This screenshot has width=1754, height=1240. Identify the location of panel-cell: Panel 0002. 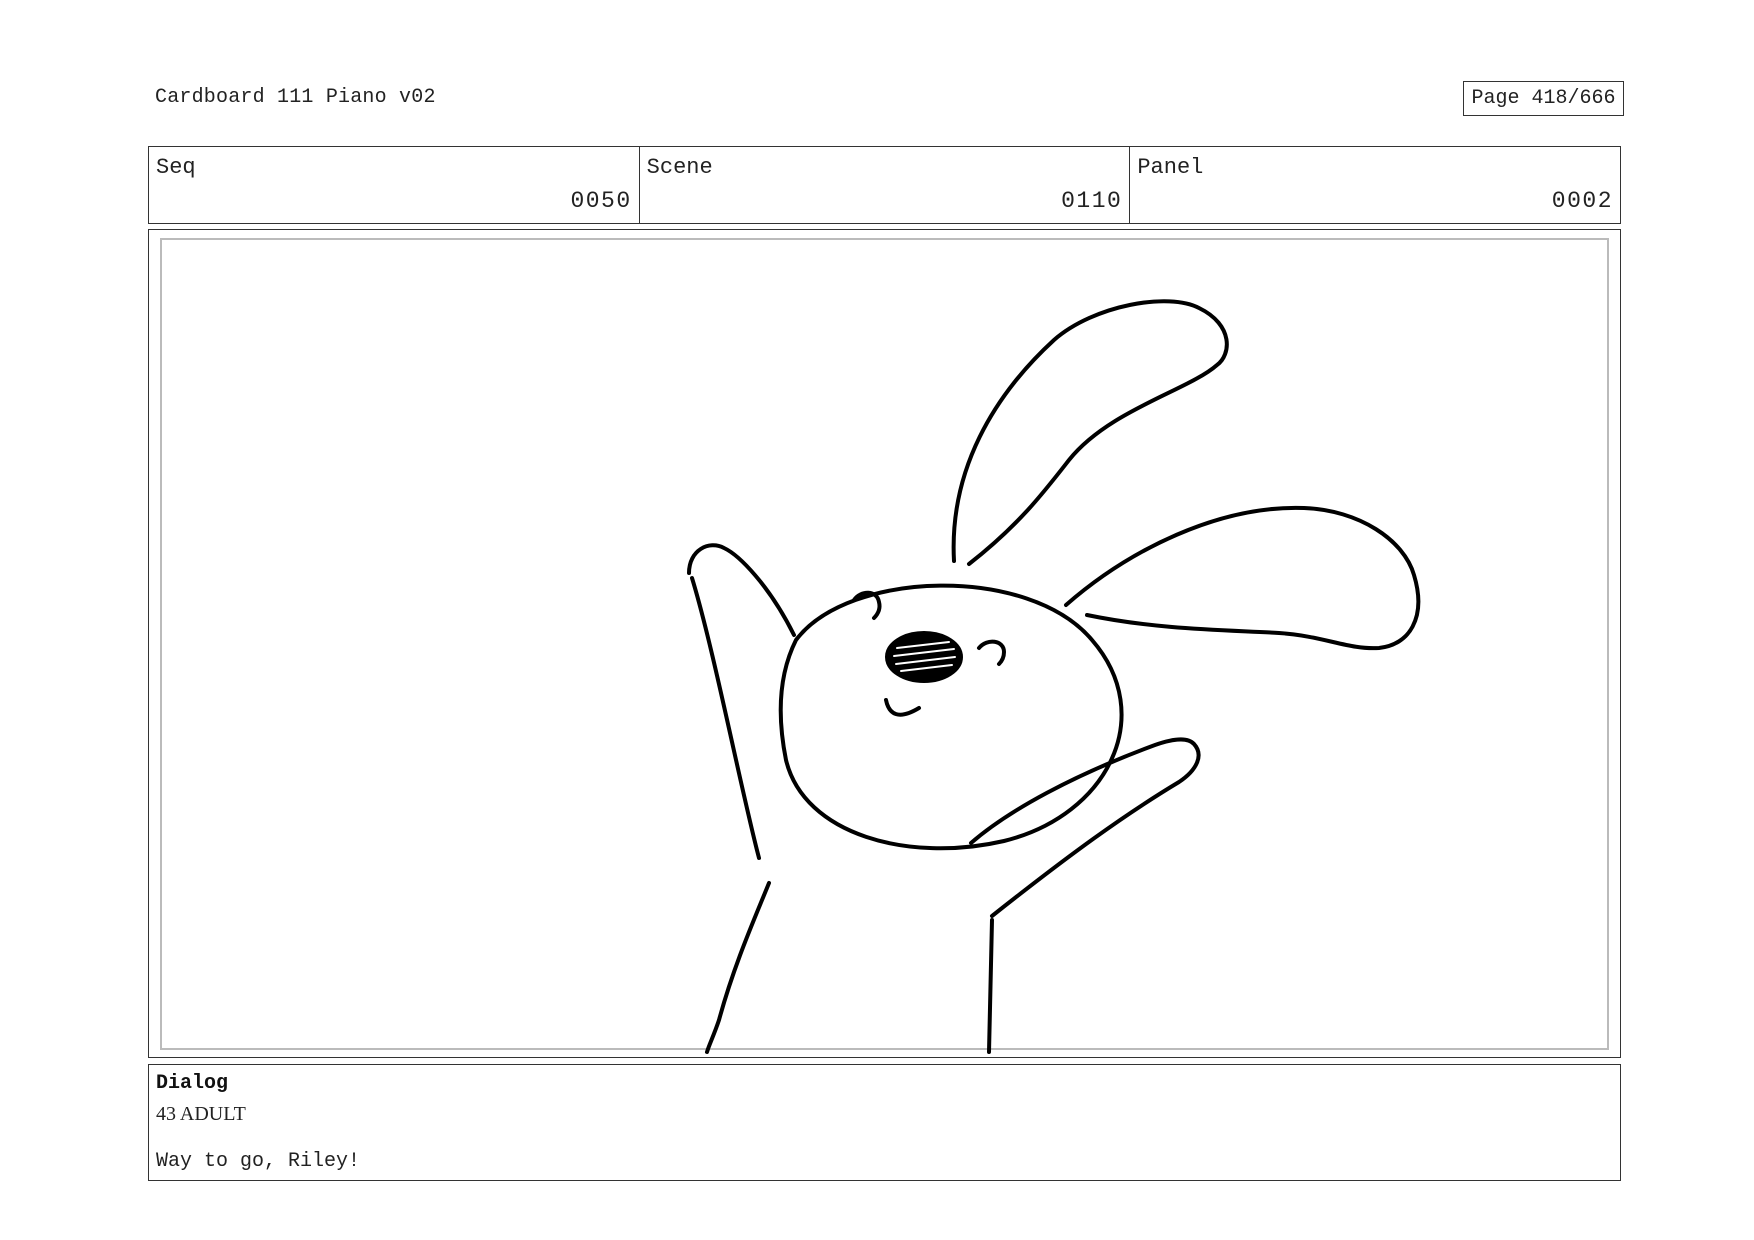
(1375, 185).